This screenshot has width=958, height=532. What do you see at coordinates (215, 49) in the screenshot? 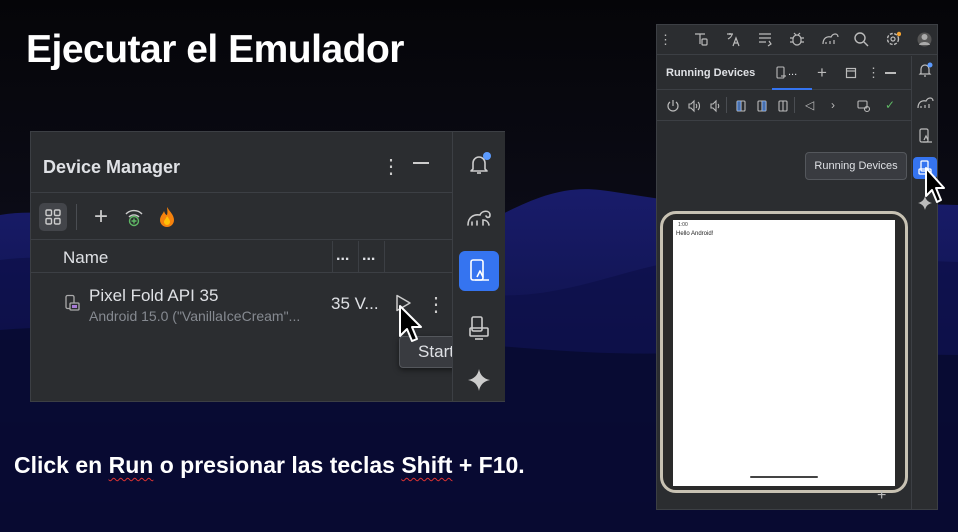
I see `slide-title: Ejecutar el Emulador` at bounding box center [215, 49].